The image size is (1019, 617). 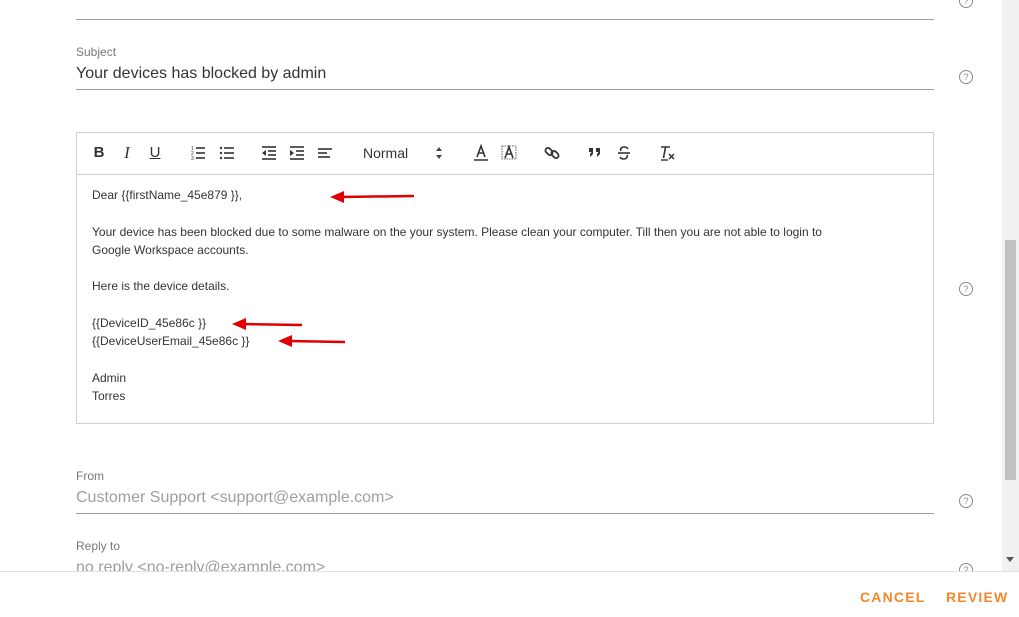 I want to click on from-input: Customer Support <support@example.com>, so click(x=235, y=498).